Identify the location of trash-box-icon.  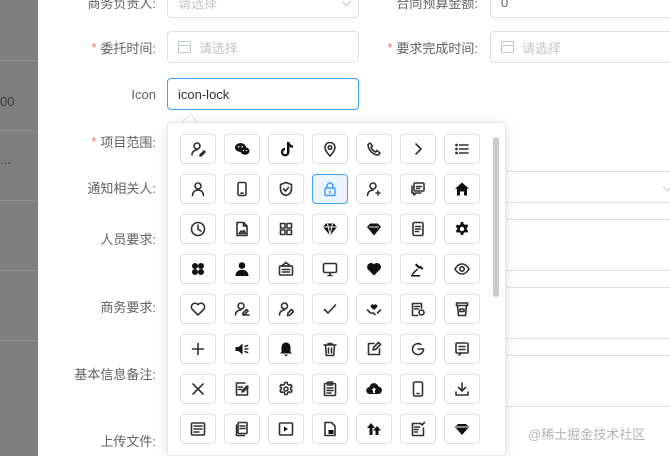
(462, 309).